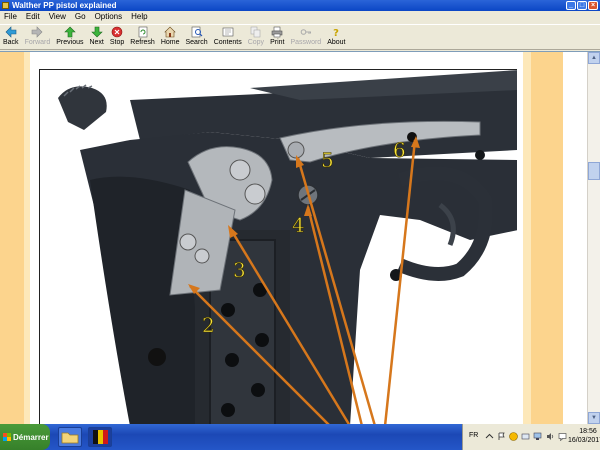 Image resolution: width=600 pixels, height=450 pixels. Describe the element at coordinates (305, 32) in the screenshot. I see `key-icon` at that location.